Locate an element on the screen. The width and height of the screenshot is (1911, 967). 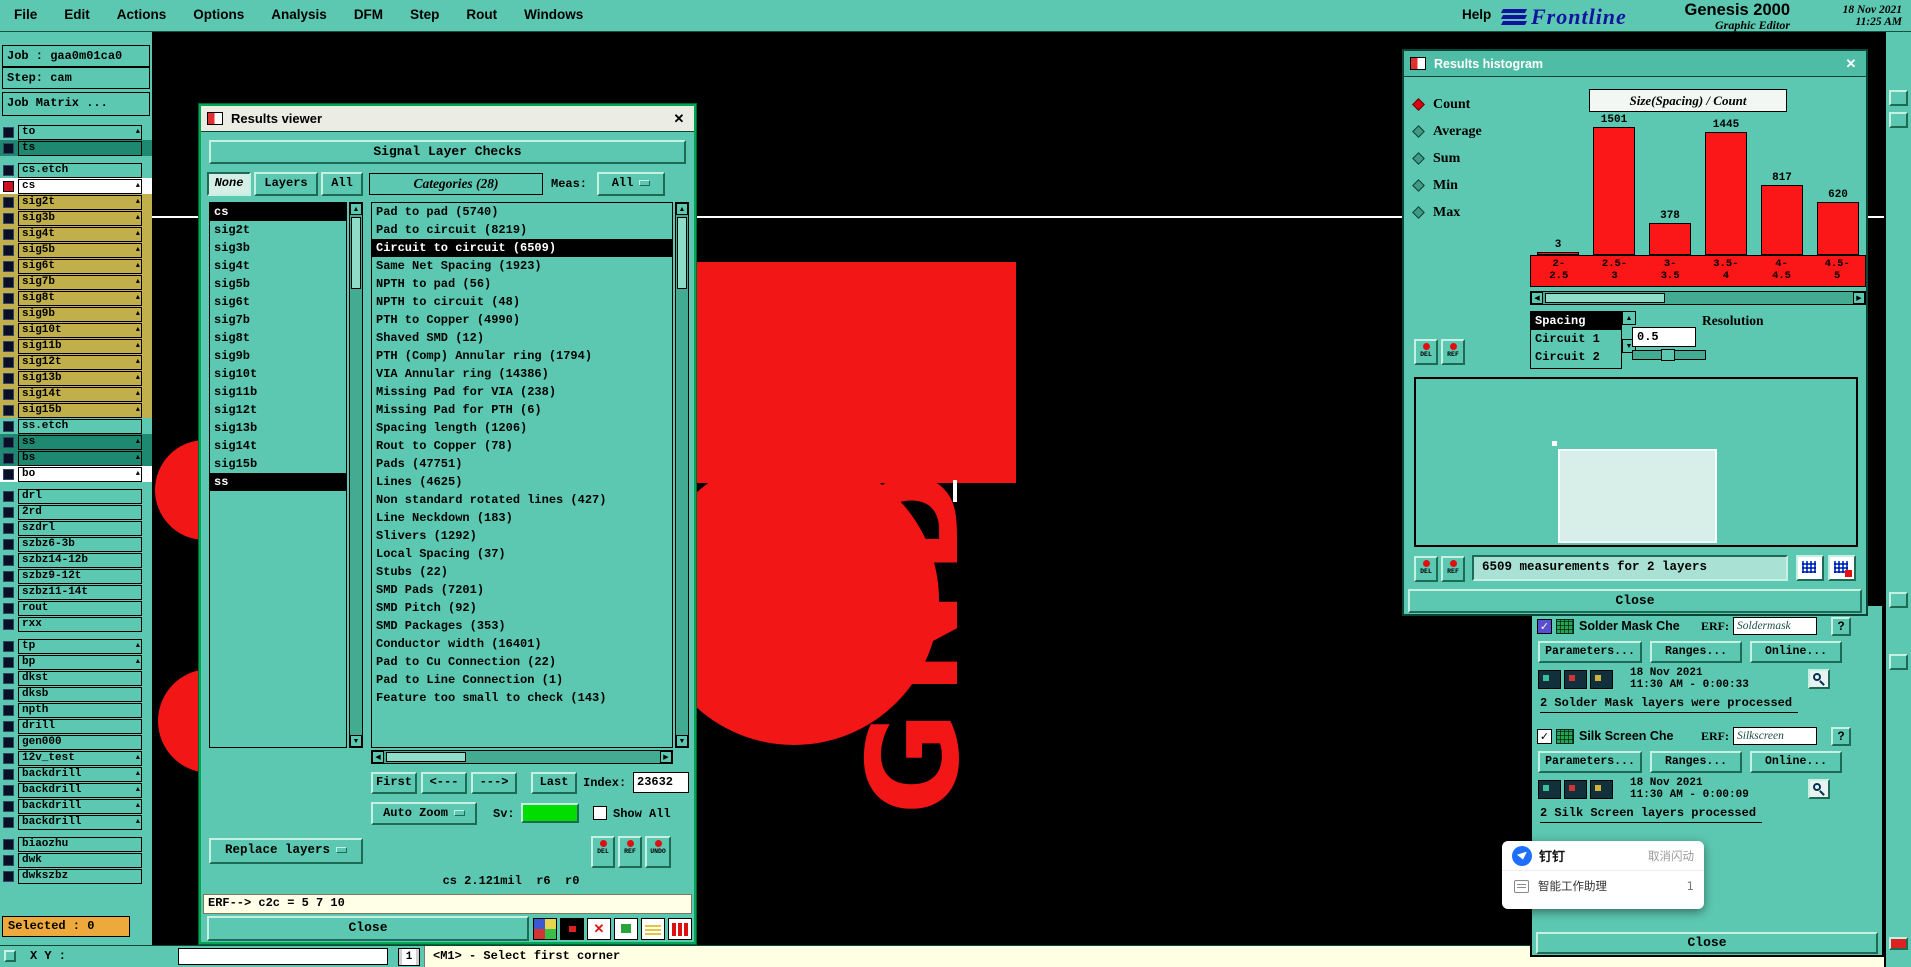
layer-name: sig9b is located at coordinates (80, 314).